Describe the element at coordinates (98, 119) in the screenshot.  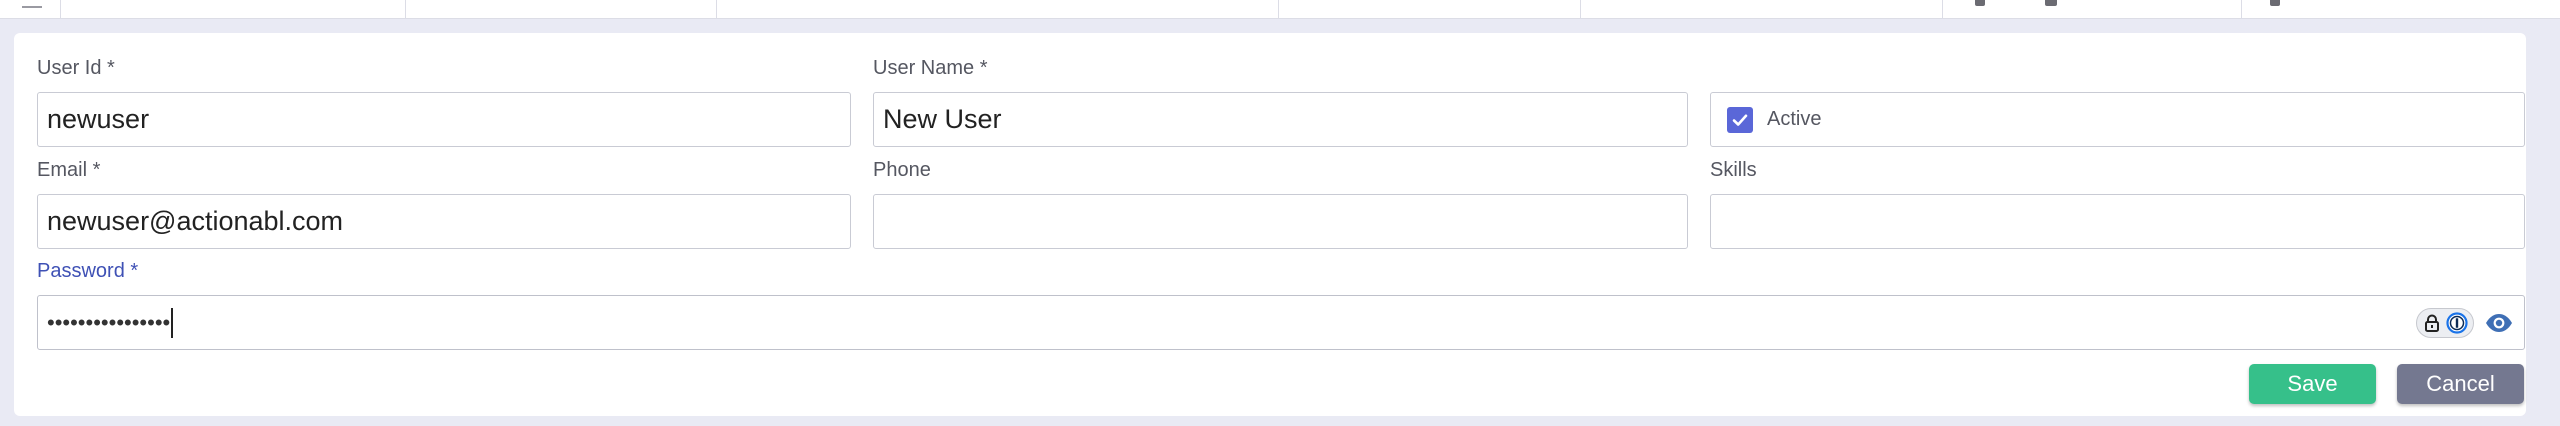
I see `user-id-value: newuser` at that location.